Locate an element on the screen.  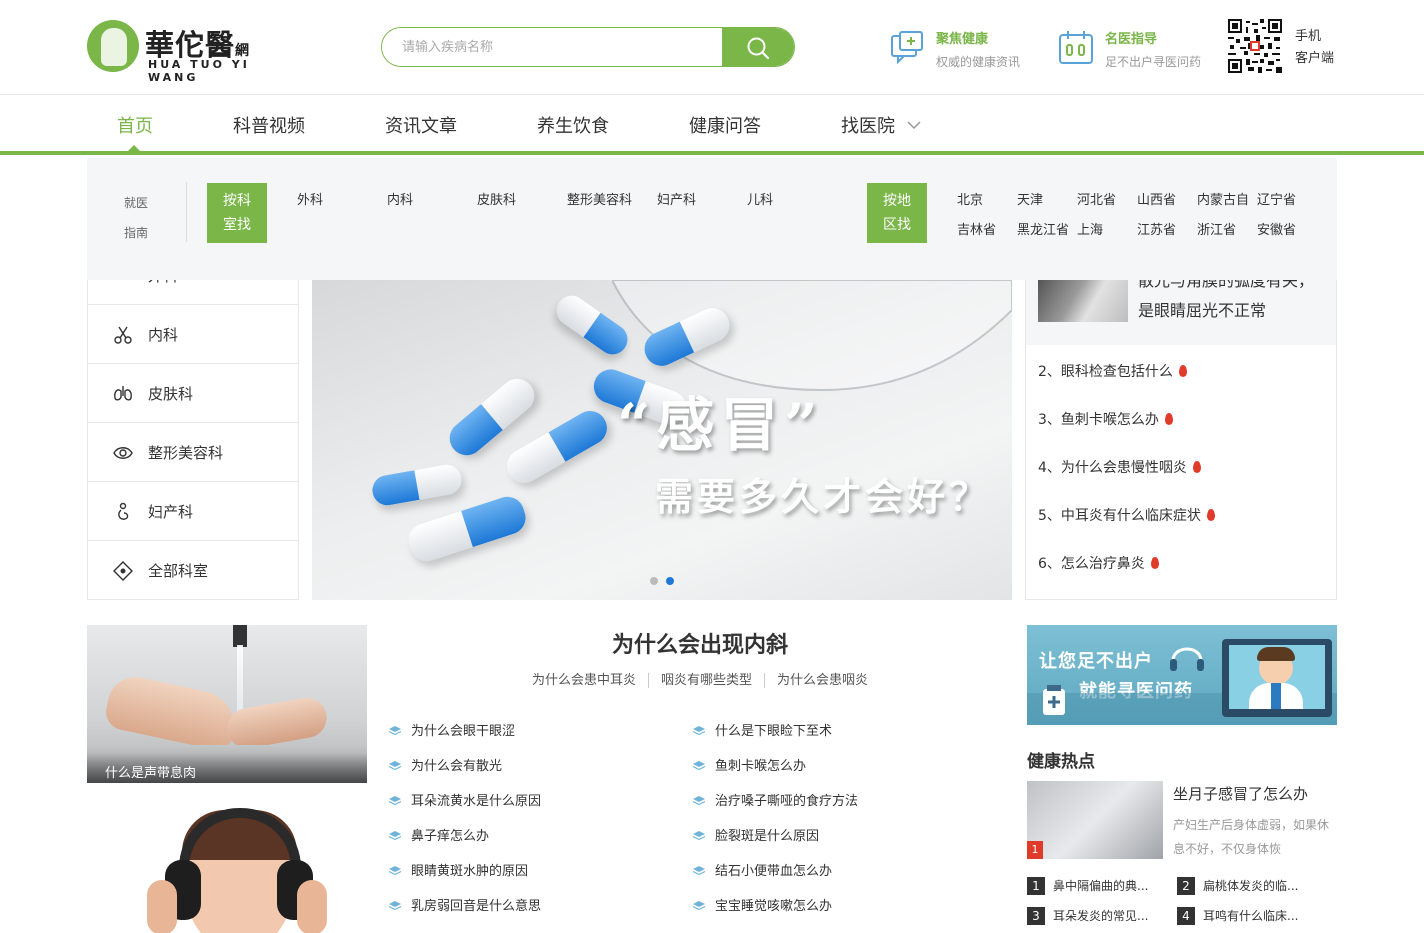
dept-link: 妇产科 is located at coordinates (676, 198).